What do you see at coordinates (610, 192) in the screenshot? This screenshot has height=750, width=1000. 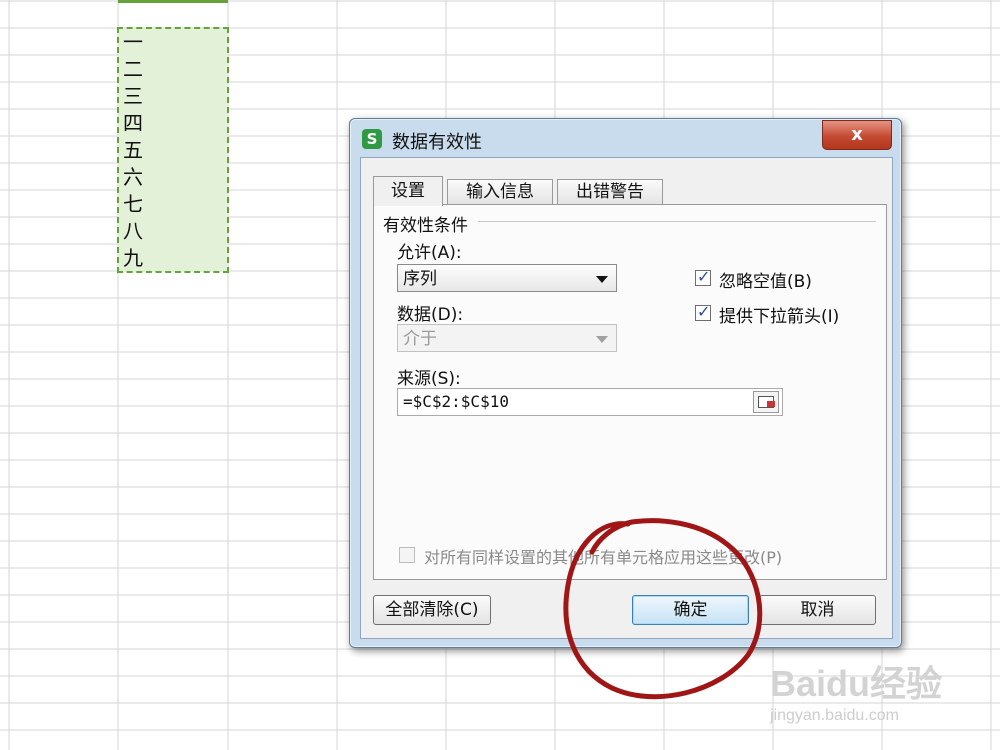 I see `tab-error-alert: 出错警告` at bounding box center [610, 192].